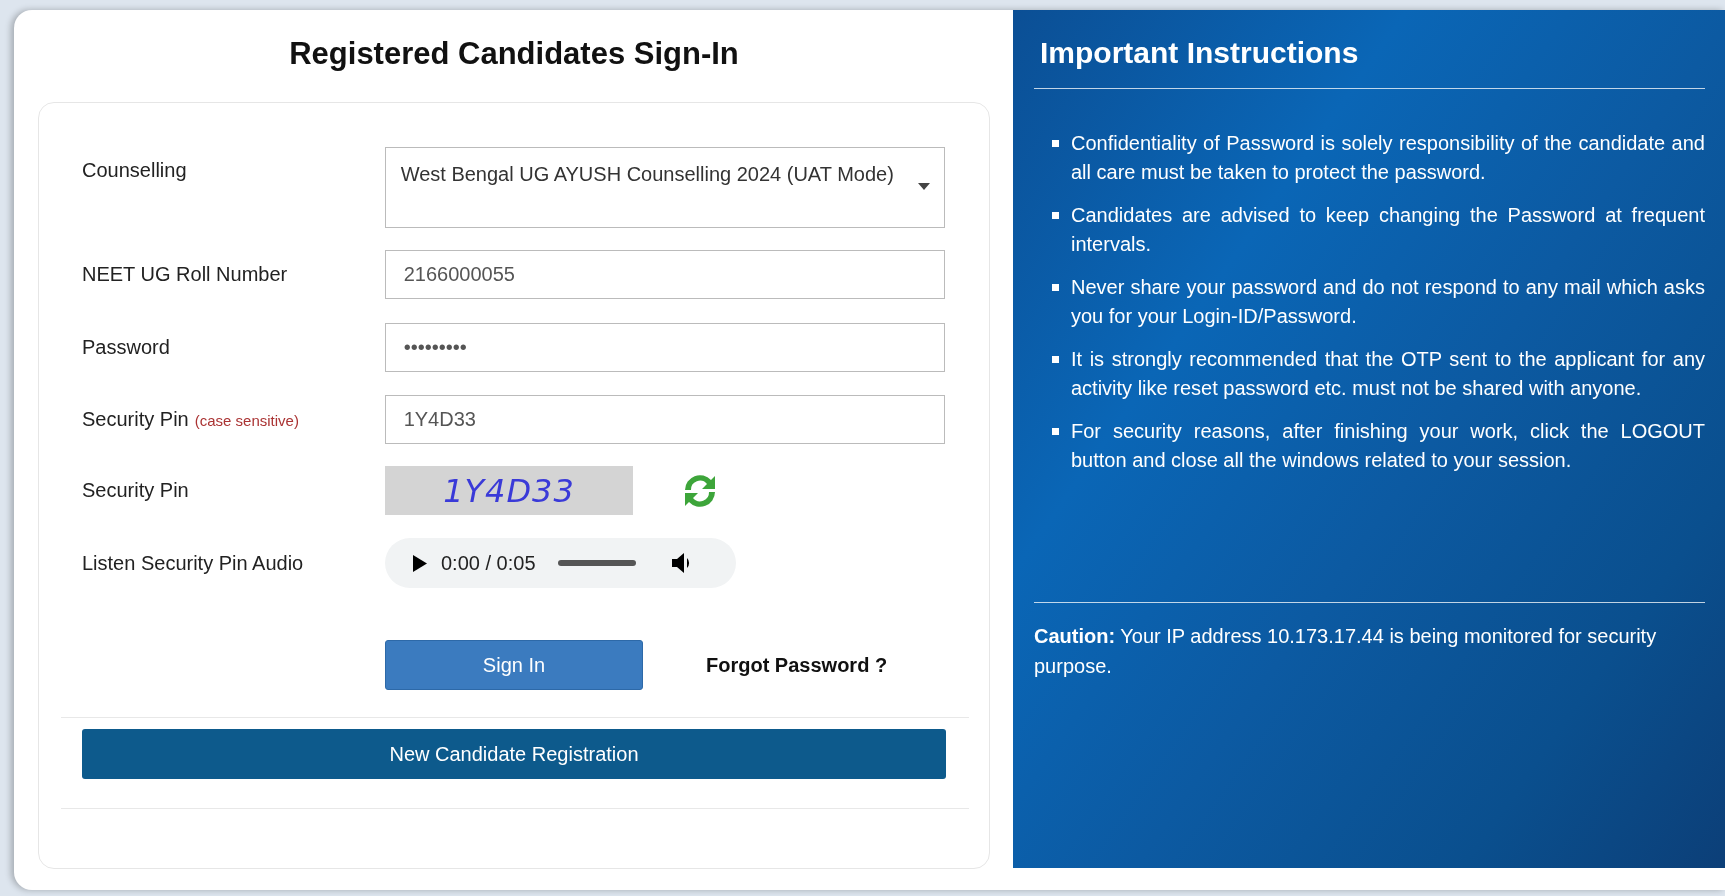 The image size is (1725, 896). What do you see at coordinates (185, 274) in the screenshot?
I see `field-label: NEET UG Roll Number` at bounding box center [185, 274].